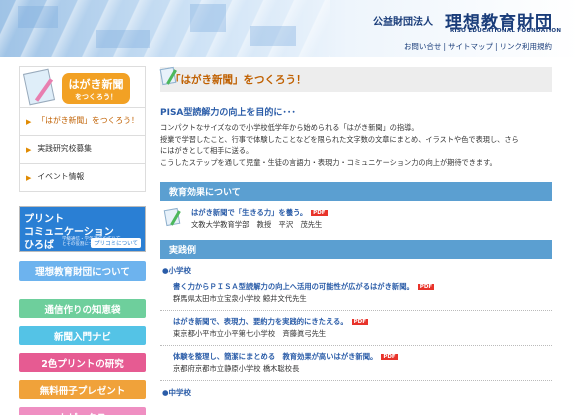 The height and width of the screenshot is (415, 580). Describe the element at coordinates (249, 212) in the screenshot. I see `entry-title: はがき新聞で「生きる力」を養う。` at that location.